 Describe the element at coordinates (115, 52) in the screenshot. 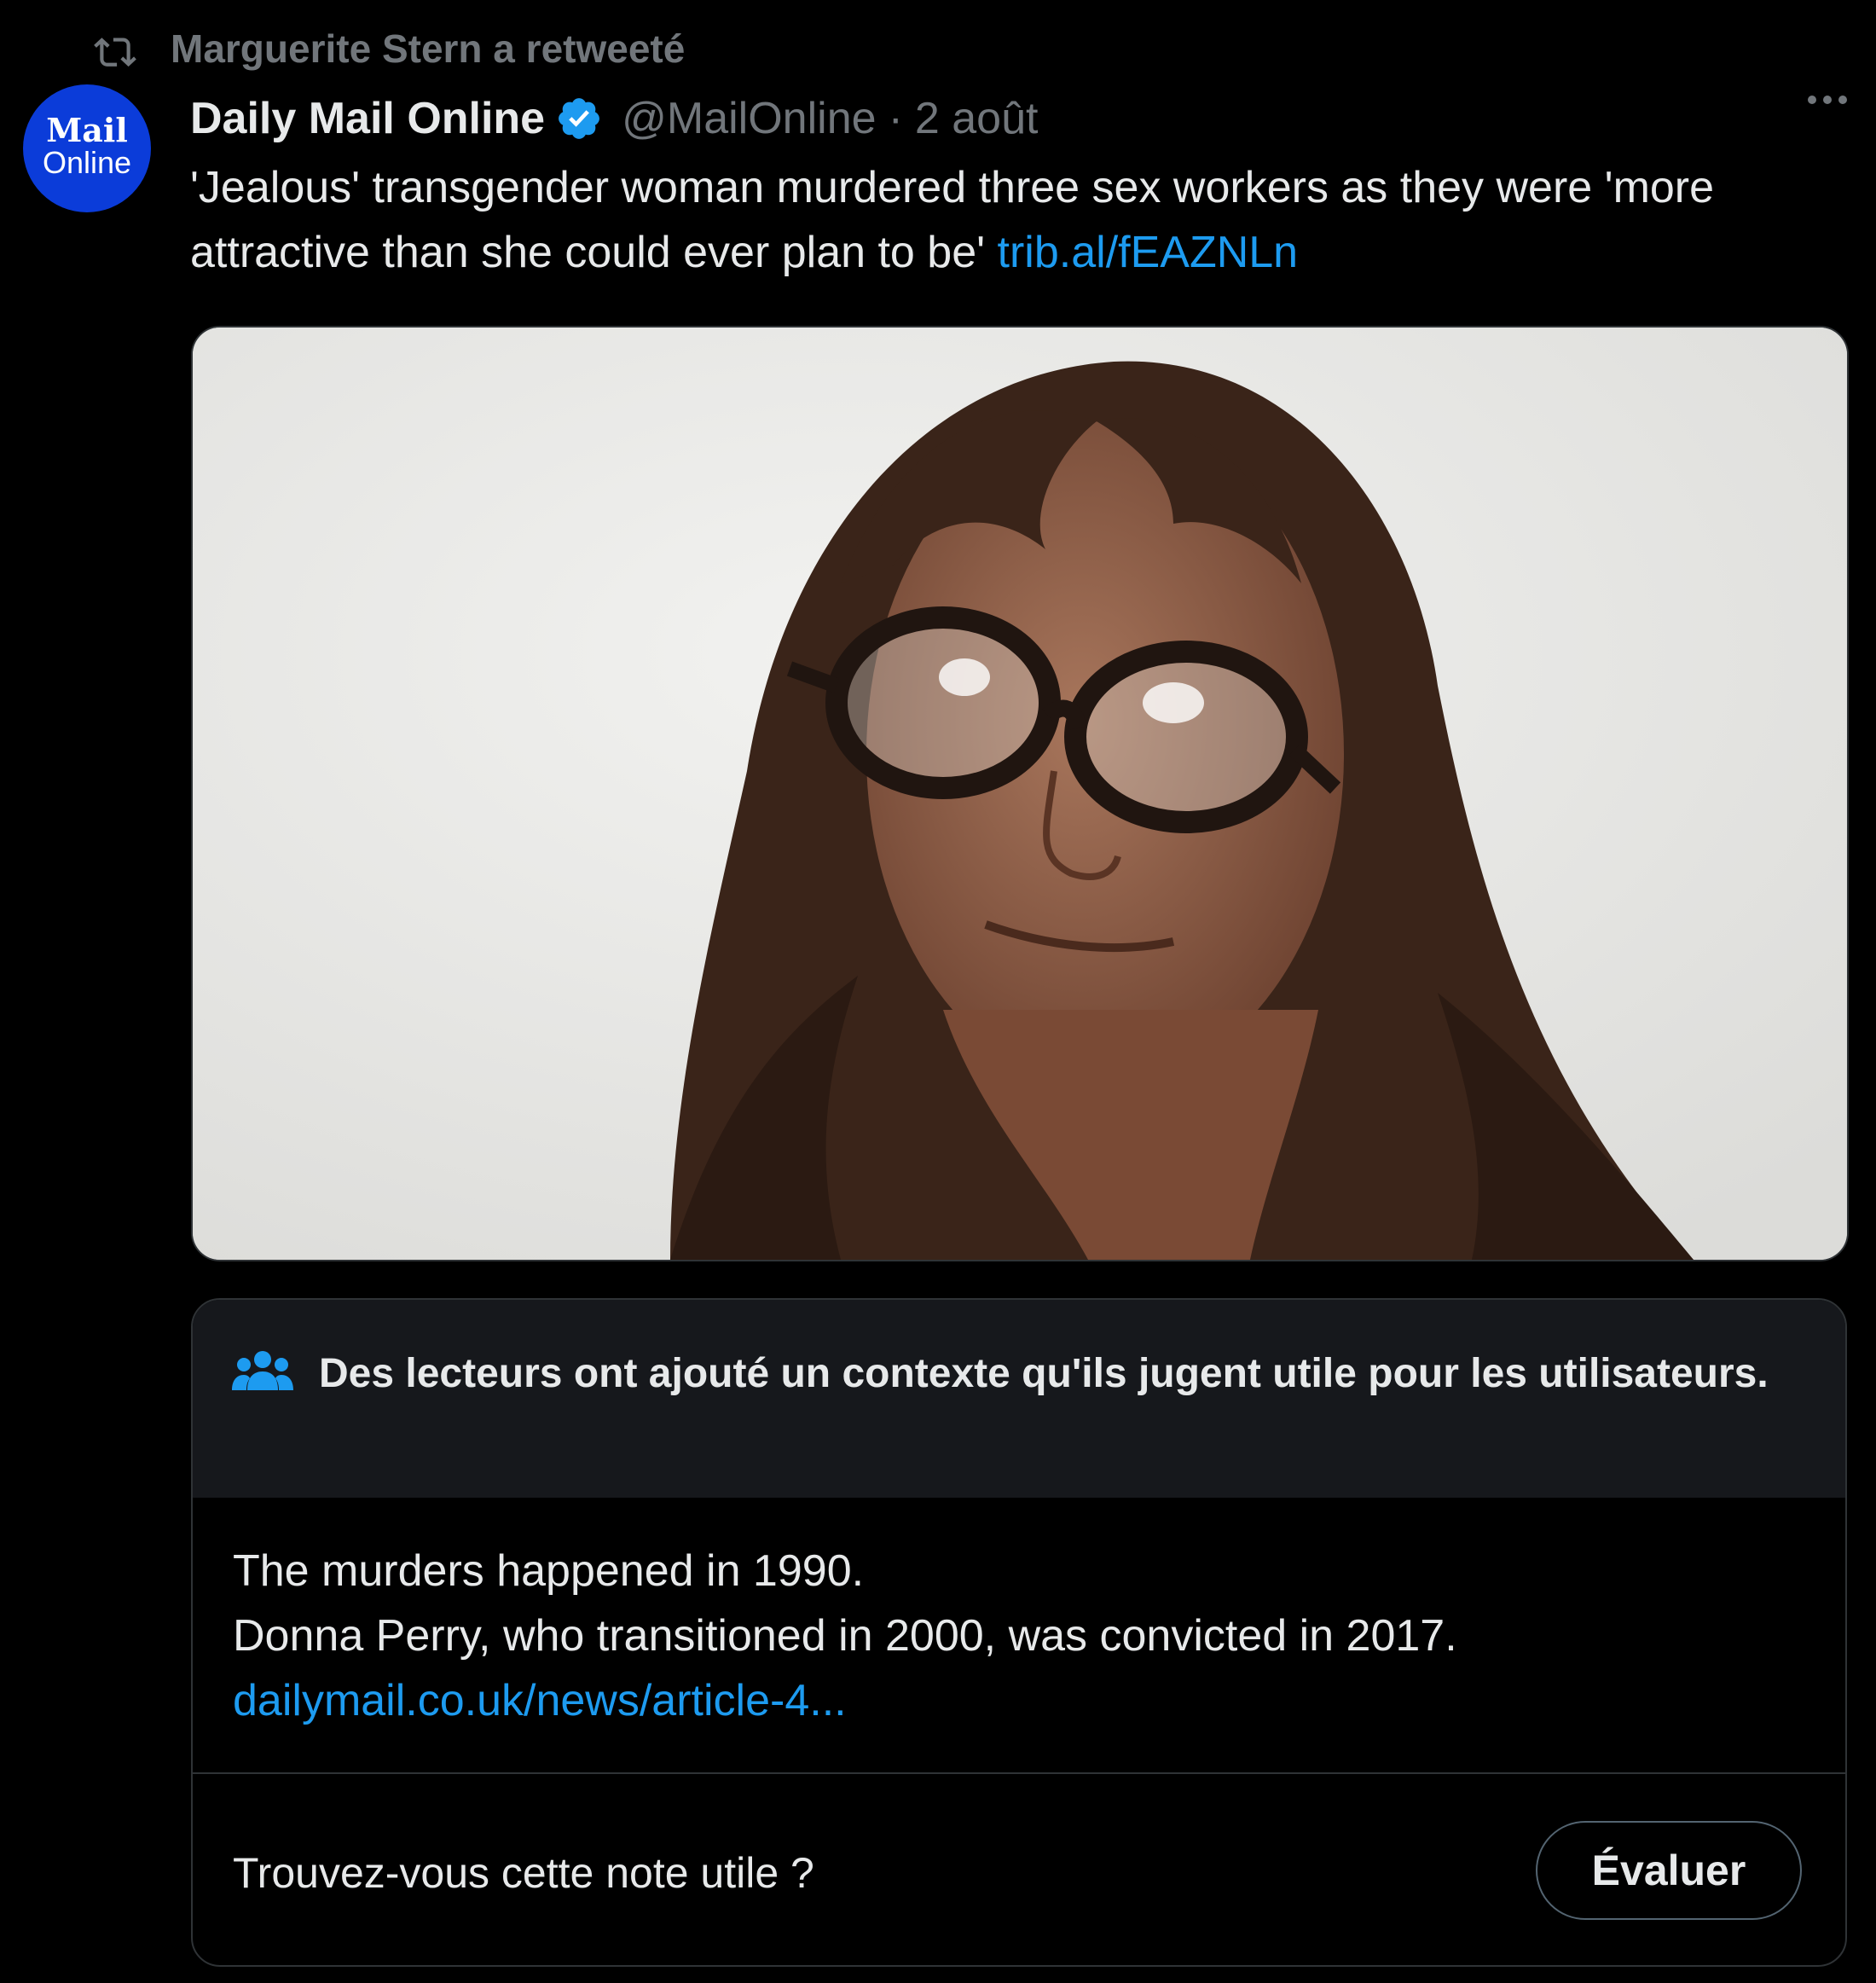

I see `retweet-icon` at that location.